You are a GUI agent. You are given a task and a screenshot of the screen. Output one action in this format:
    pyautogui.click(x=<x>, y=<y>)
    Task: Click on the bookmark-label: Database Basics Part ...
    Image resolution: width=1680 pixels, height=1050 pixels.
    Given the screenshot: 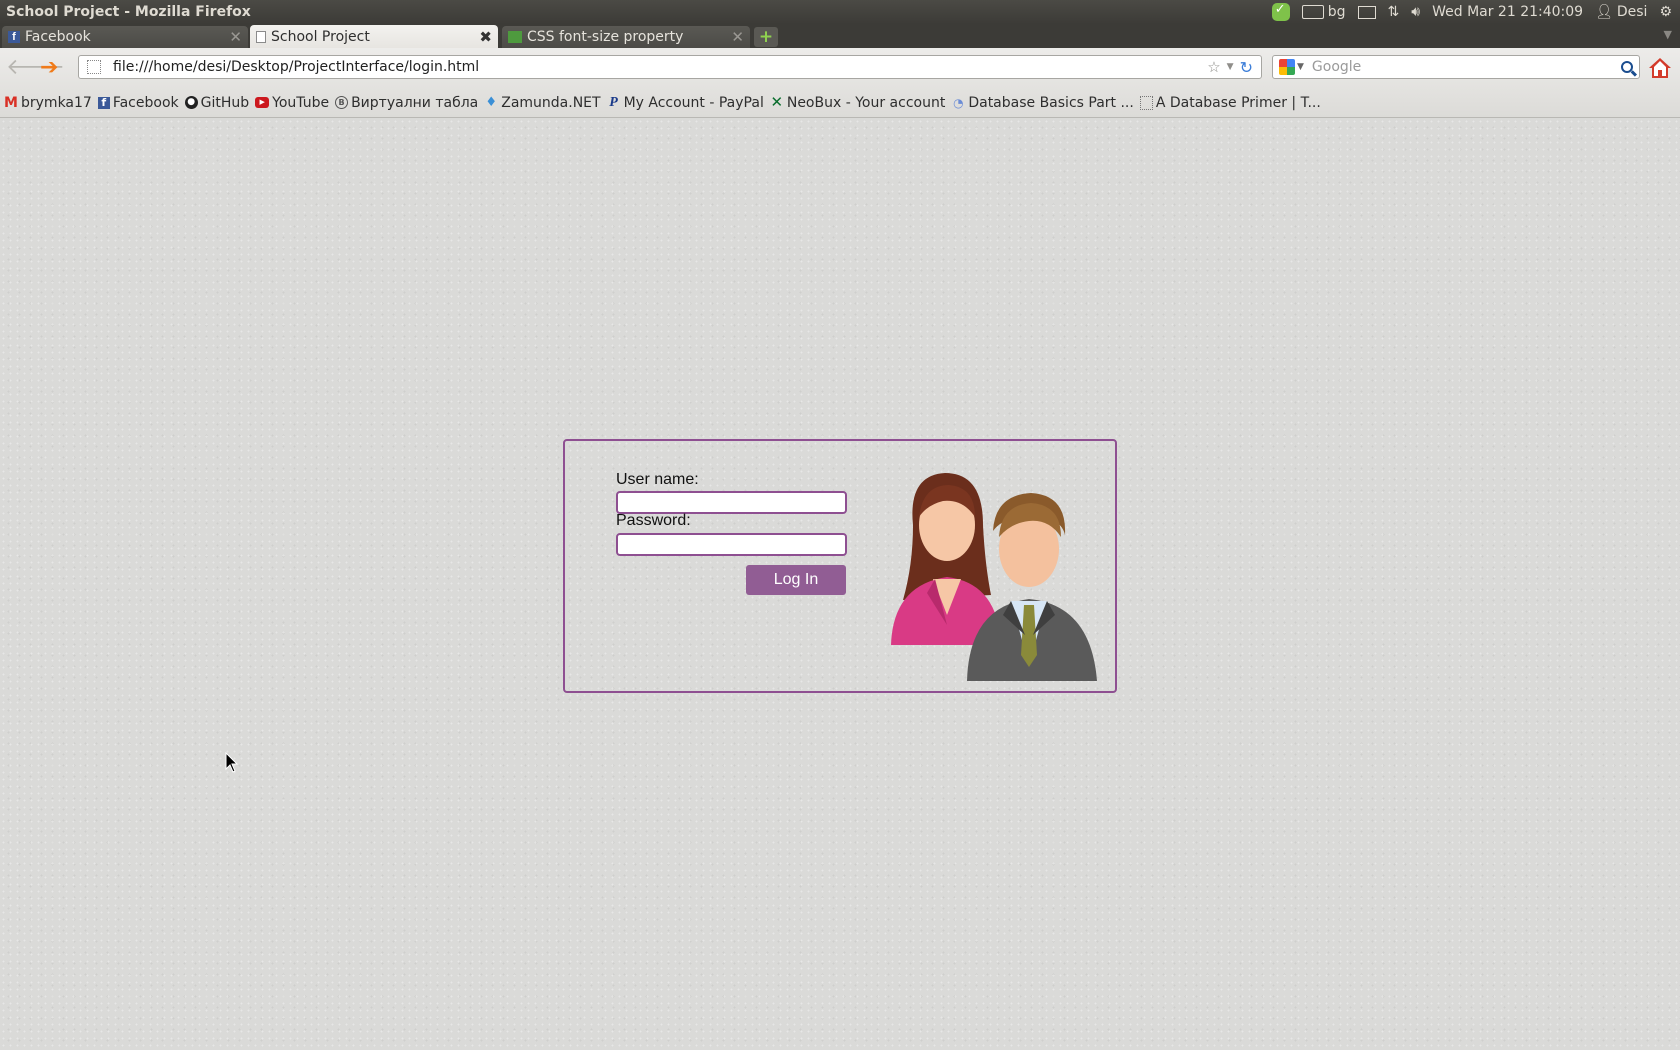 What is the action you would take?
    pyautogui.click(x=1051, y=102)
    